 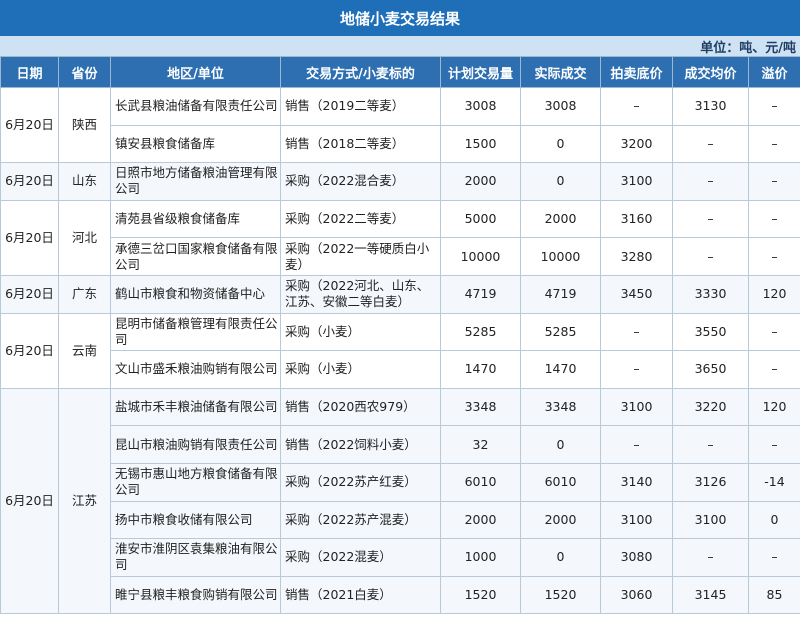 I want to click on cell-unit: 无锡市惠山地方粮食储备有限公司, so click(x=195, y=482).